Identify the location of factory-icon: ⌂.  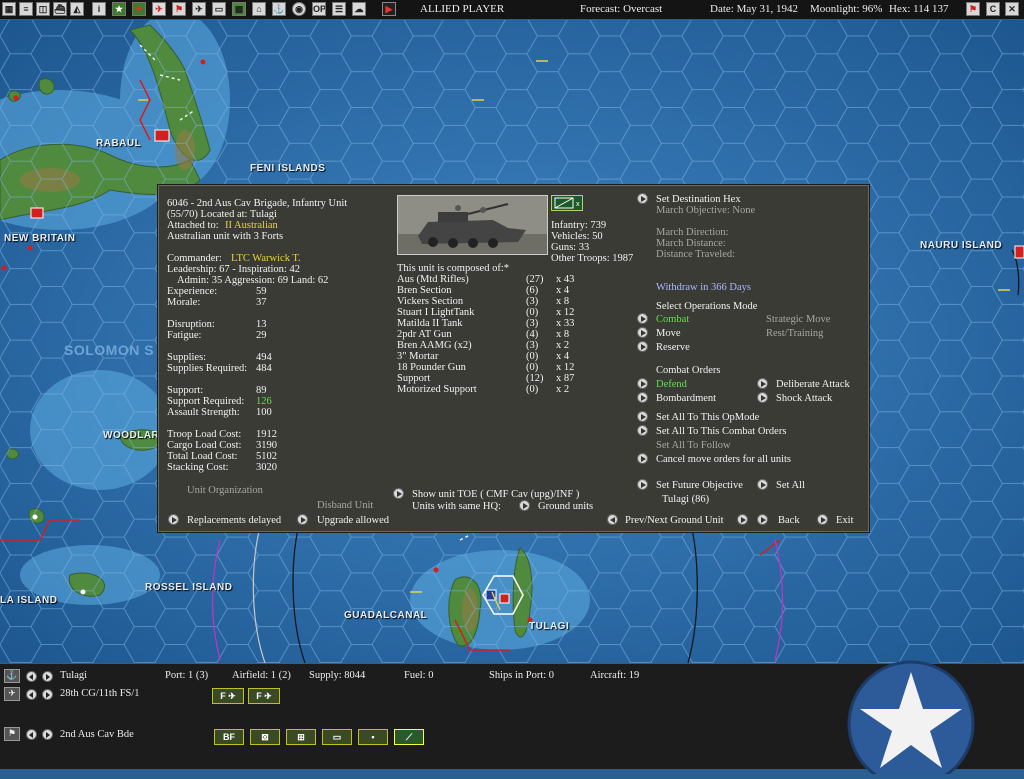
(259, 9).